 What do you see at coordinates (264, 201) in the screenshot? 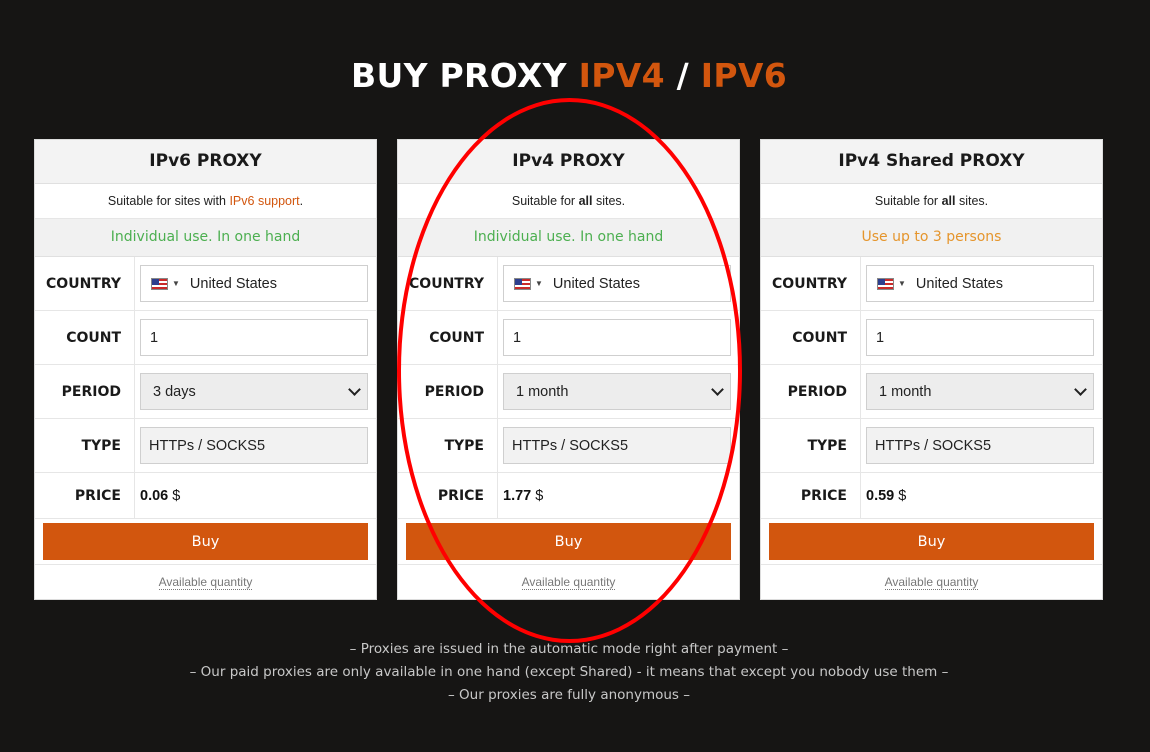
I see `ipv6-support-link: IPv6 support` at bounding box center [264, 201].